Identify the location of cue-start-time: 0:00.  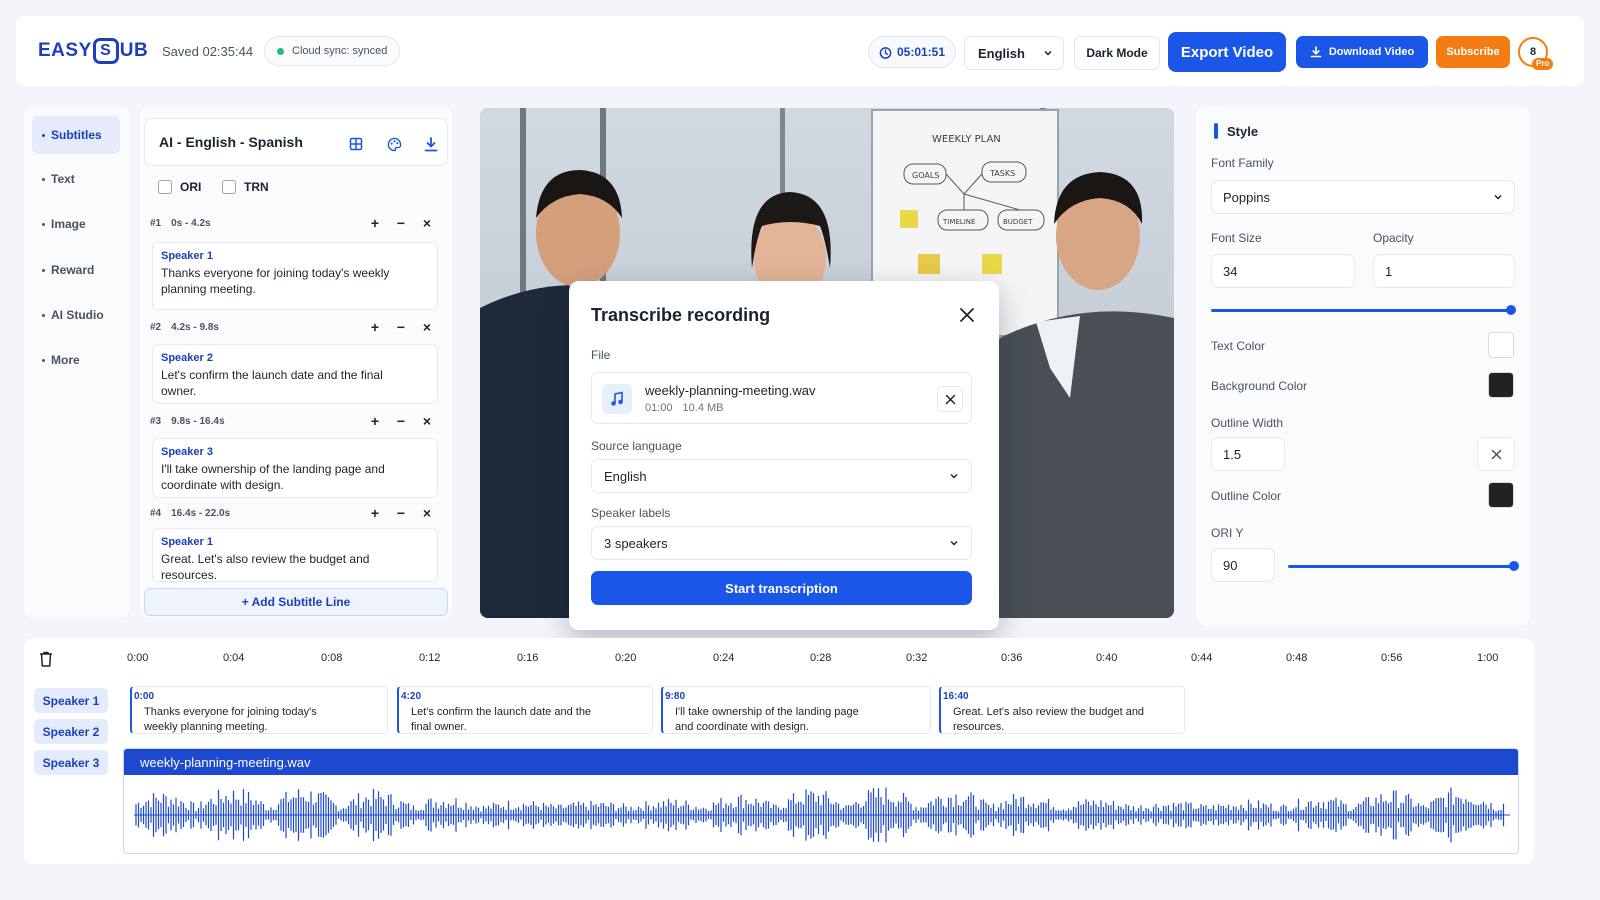
(144, 696).